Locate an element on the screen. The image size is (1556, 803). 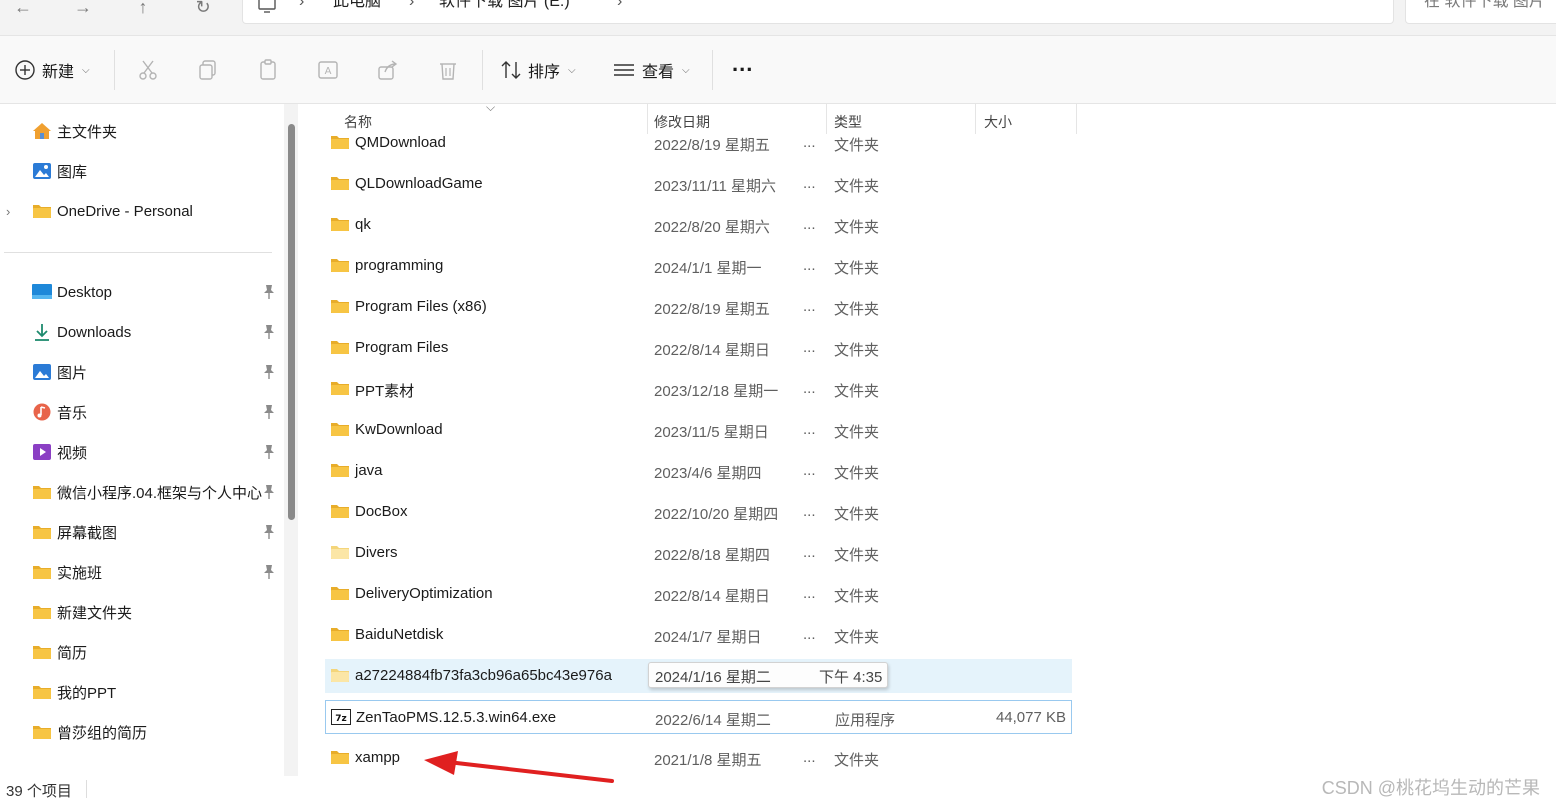
file-row: QMDownload 2022/8/19 星期五... 文件夹 is located at coordinates (698, 143).